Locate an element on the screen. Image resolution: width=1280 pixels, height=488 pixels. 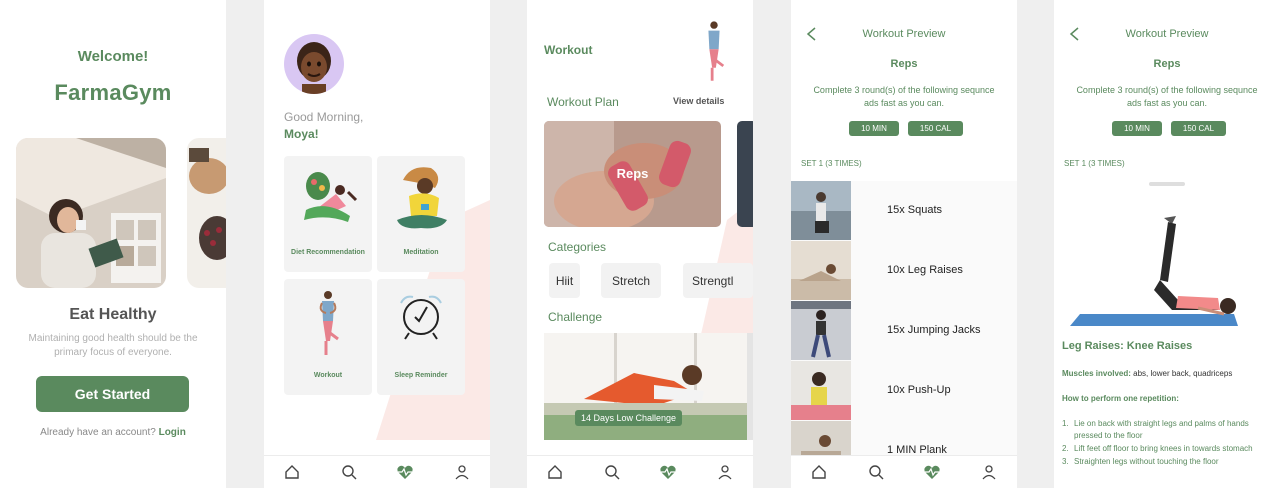
hero-image-next is located at coordinates (206, 213).